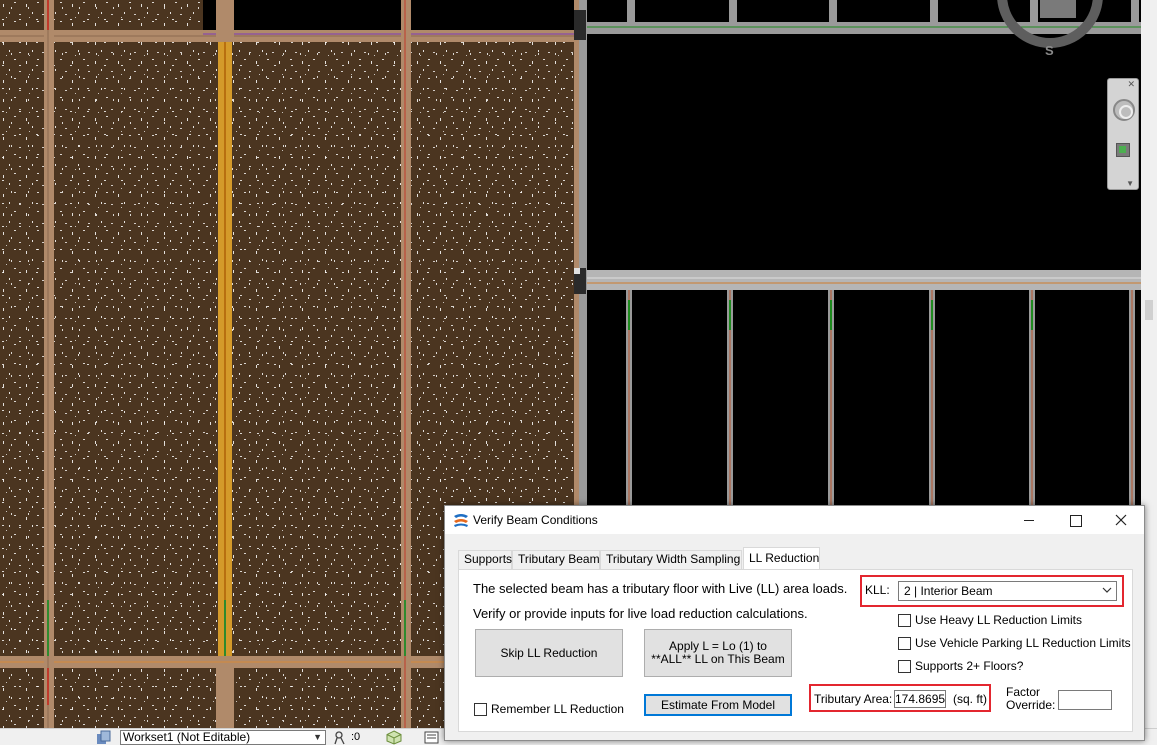  I want to click on tributary-area-unit: (sq. ft), so click(970, 699).